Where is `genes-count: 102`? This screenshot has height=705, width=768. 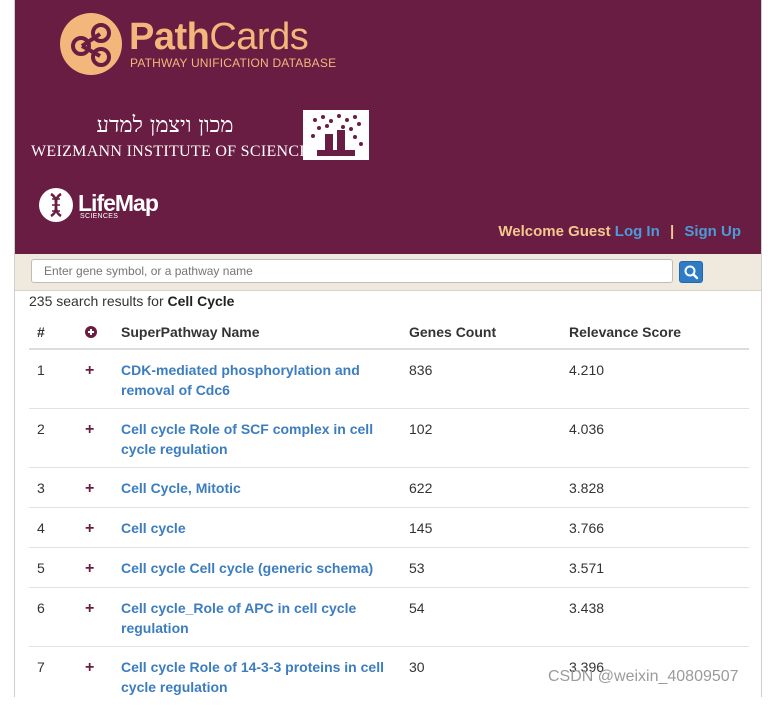
genes-count: 102 is located at coordinates (489, 438).